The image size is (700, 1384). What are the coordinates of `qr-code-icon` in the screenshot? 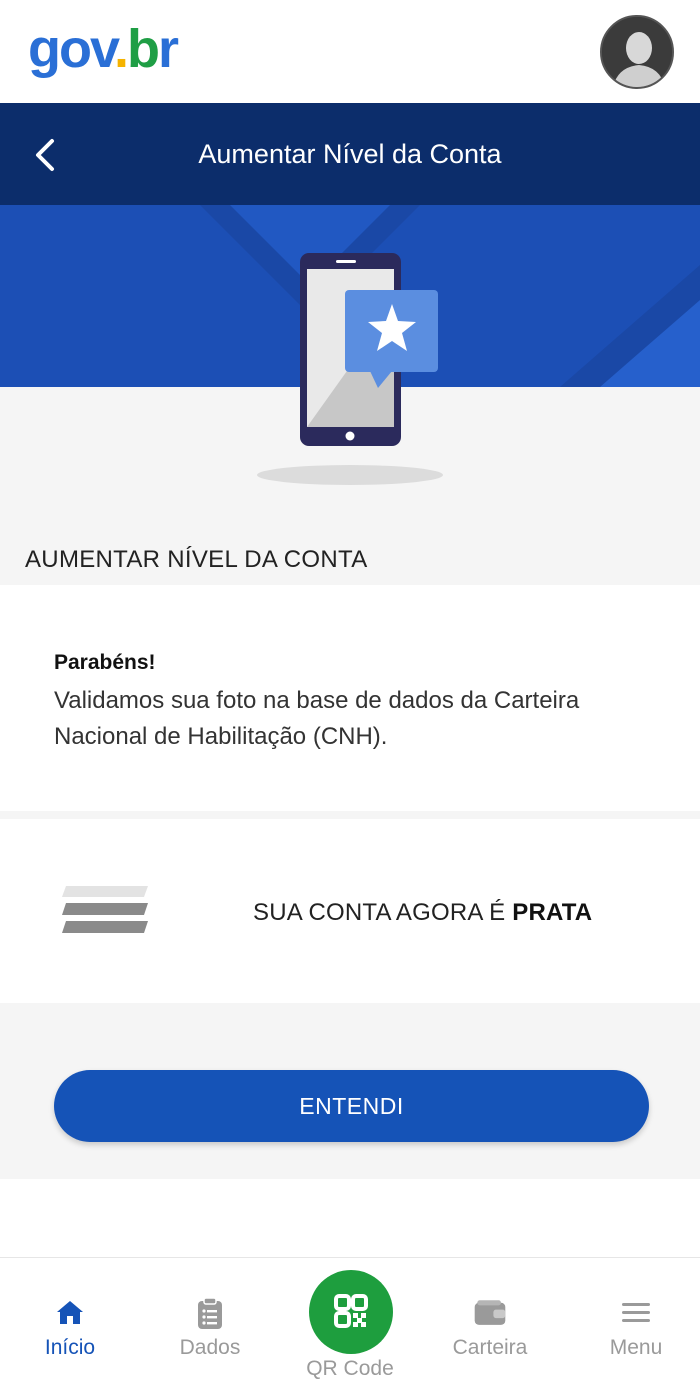 It's located at (351, 1311).